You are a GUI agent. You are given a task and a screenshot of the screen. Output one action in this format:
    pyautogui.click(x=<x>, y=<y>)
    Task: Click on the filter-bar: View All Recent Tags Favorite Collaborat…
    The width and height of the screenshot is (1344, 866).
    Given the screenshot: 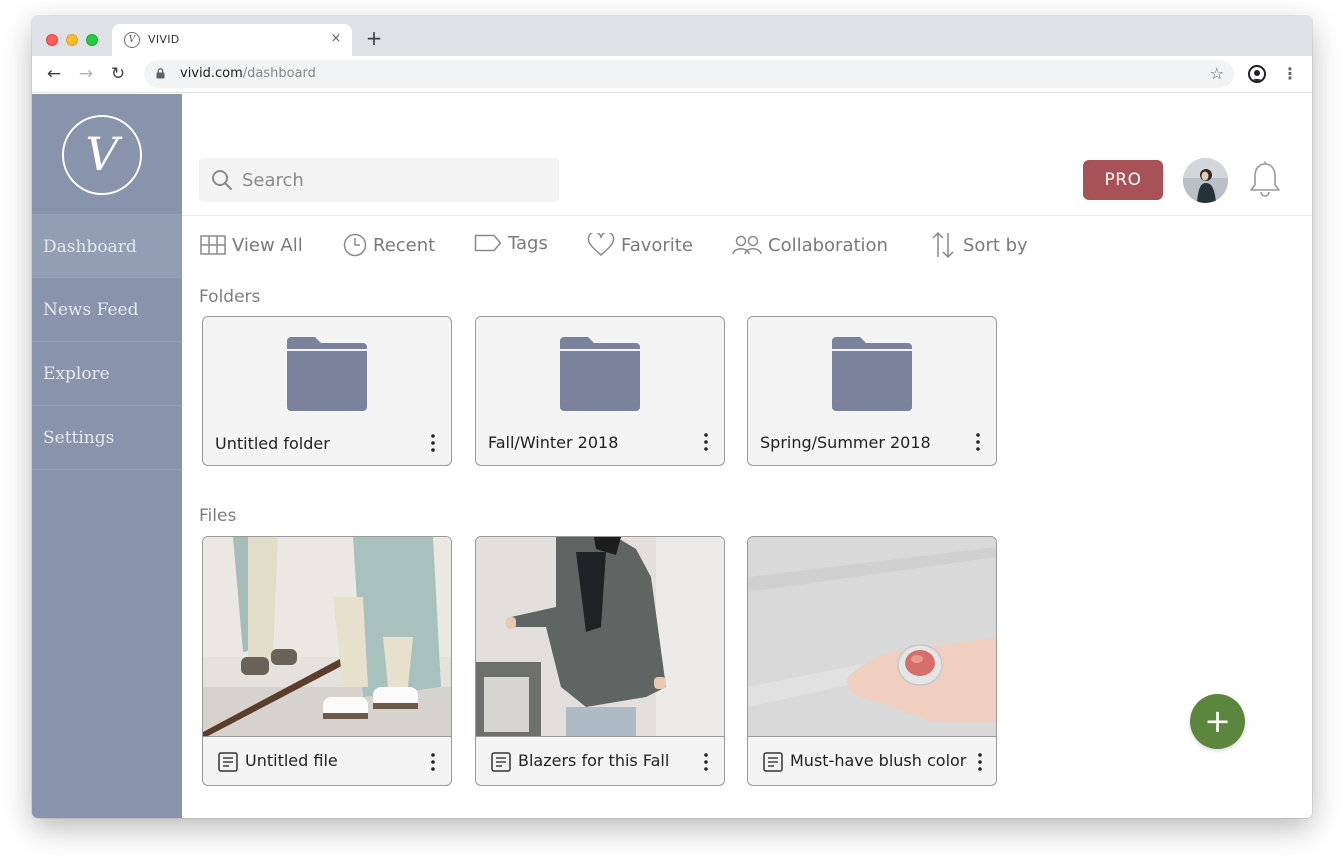 What is the action you would take?
    pyautogui.click(x=650, y=245)
    